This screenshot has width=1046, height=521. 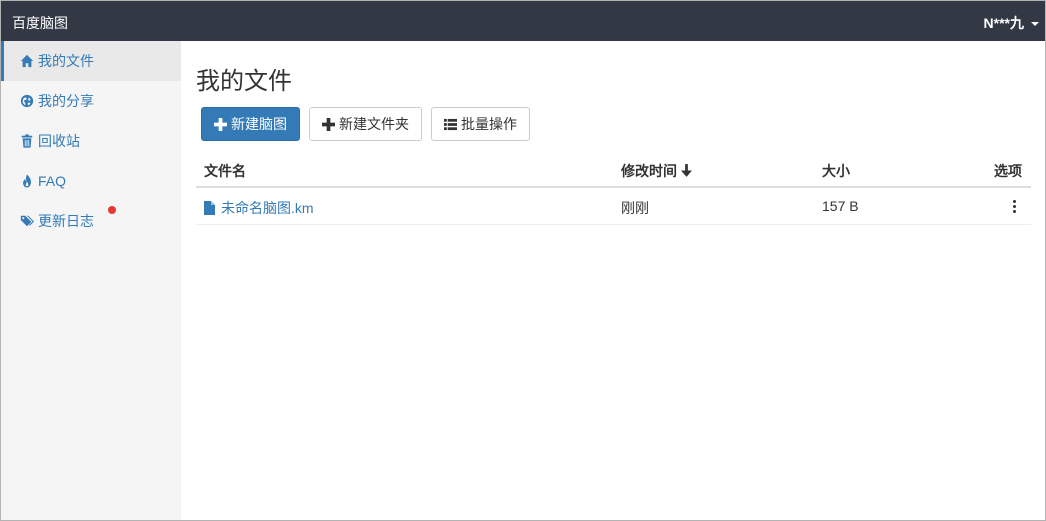 I want to click on page-title: 我的文件, so click(x=244, y=81).